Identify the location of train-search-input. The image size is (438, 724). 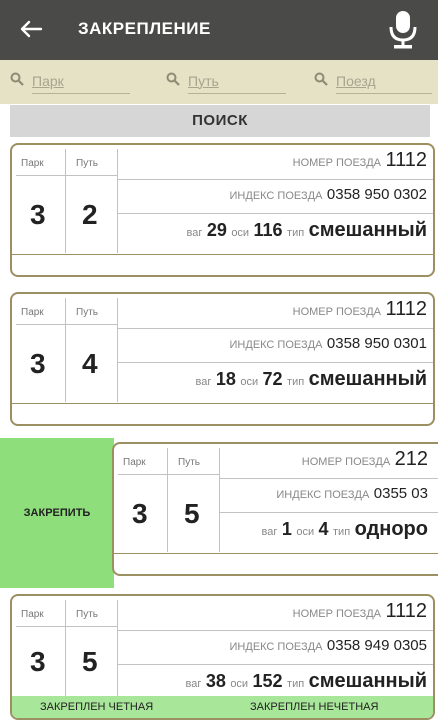
(384, 81).